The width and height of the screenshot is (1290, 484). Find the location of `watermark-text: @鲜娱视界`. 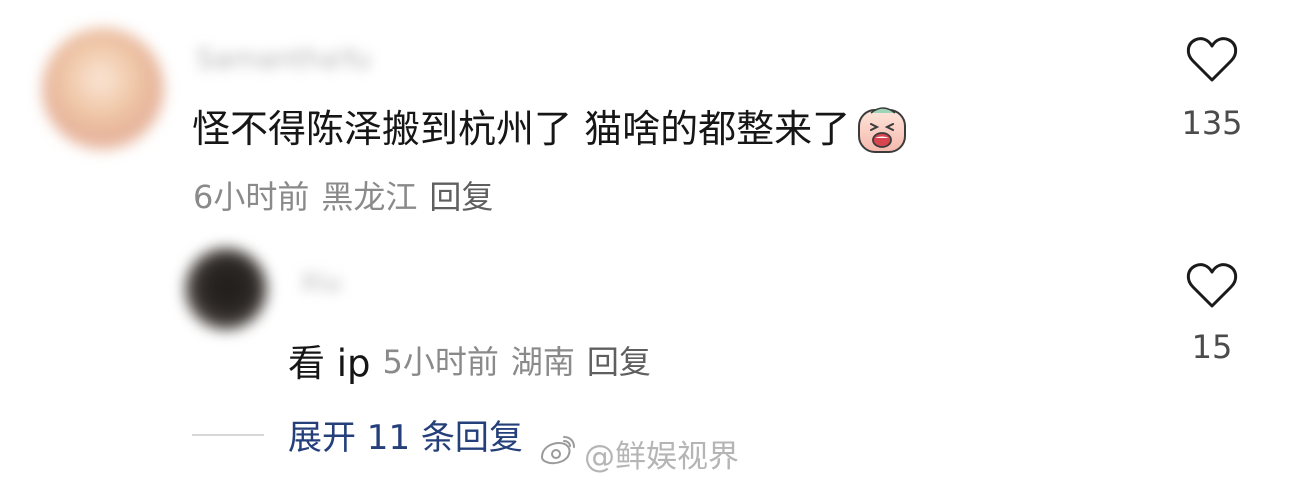

watermark-text: @鲜娱视界 is located at coordinates (661, 457).